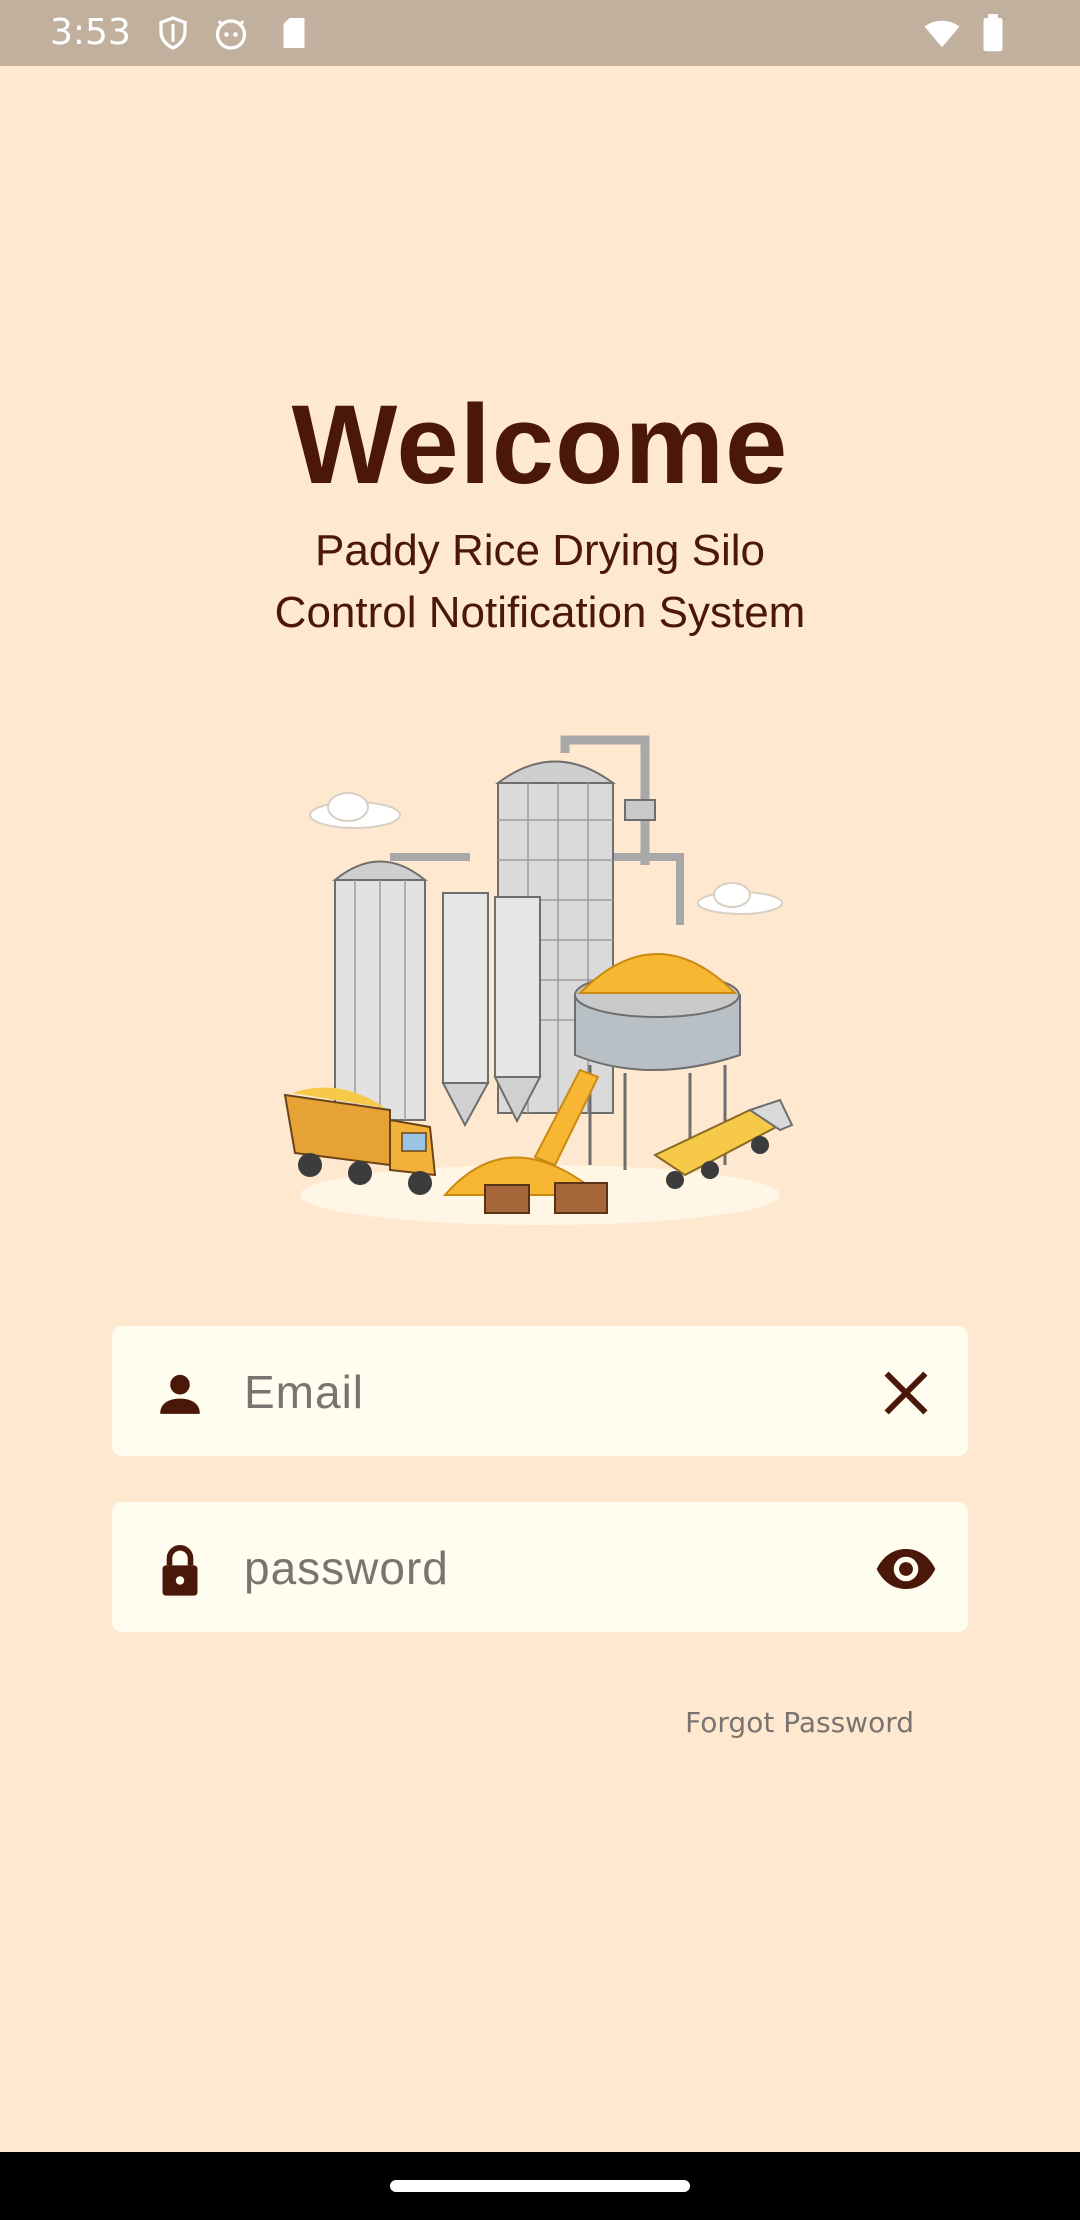 This screenshot has width=1080, height=2220. What do you see at coordinates (540, 612) in the screenshot?
I see `subtitle-line-2: Control Notification System` at bounding box center [540, 612].